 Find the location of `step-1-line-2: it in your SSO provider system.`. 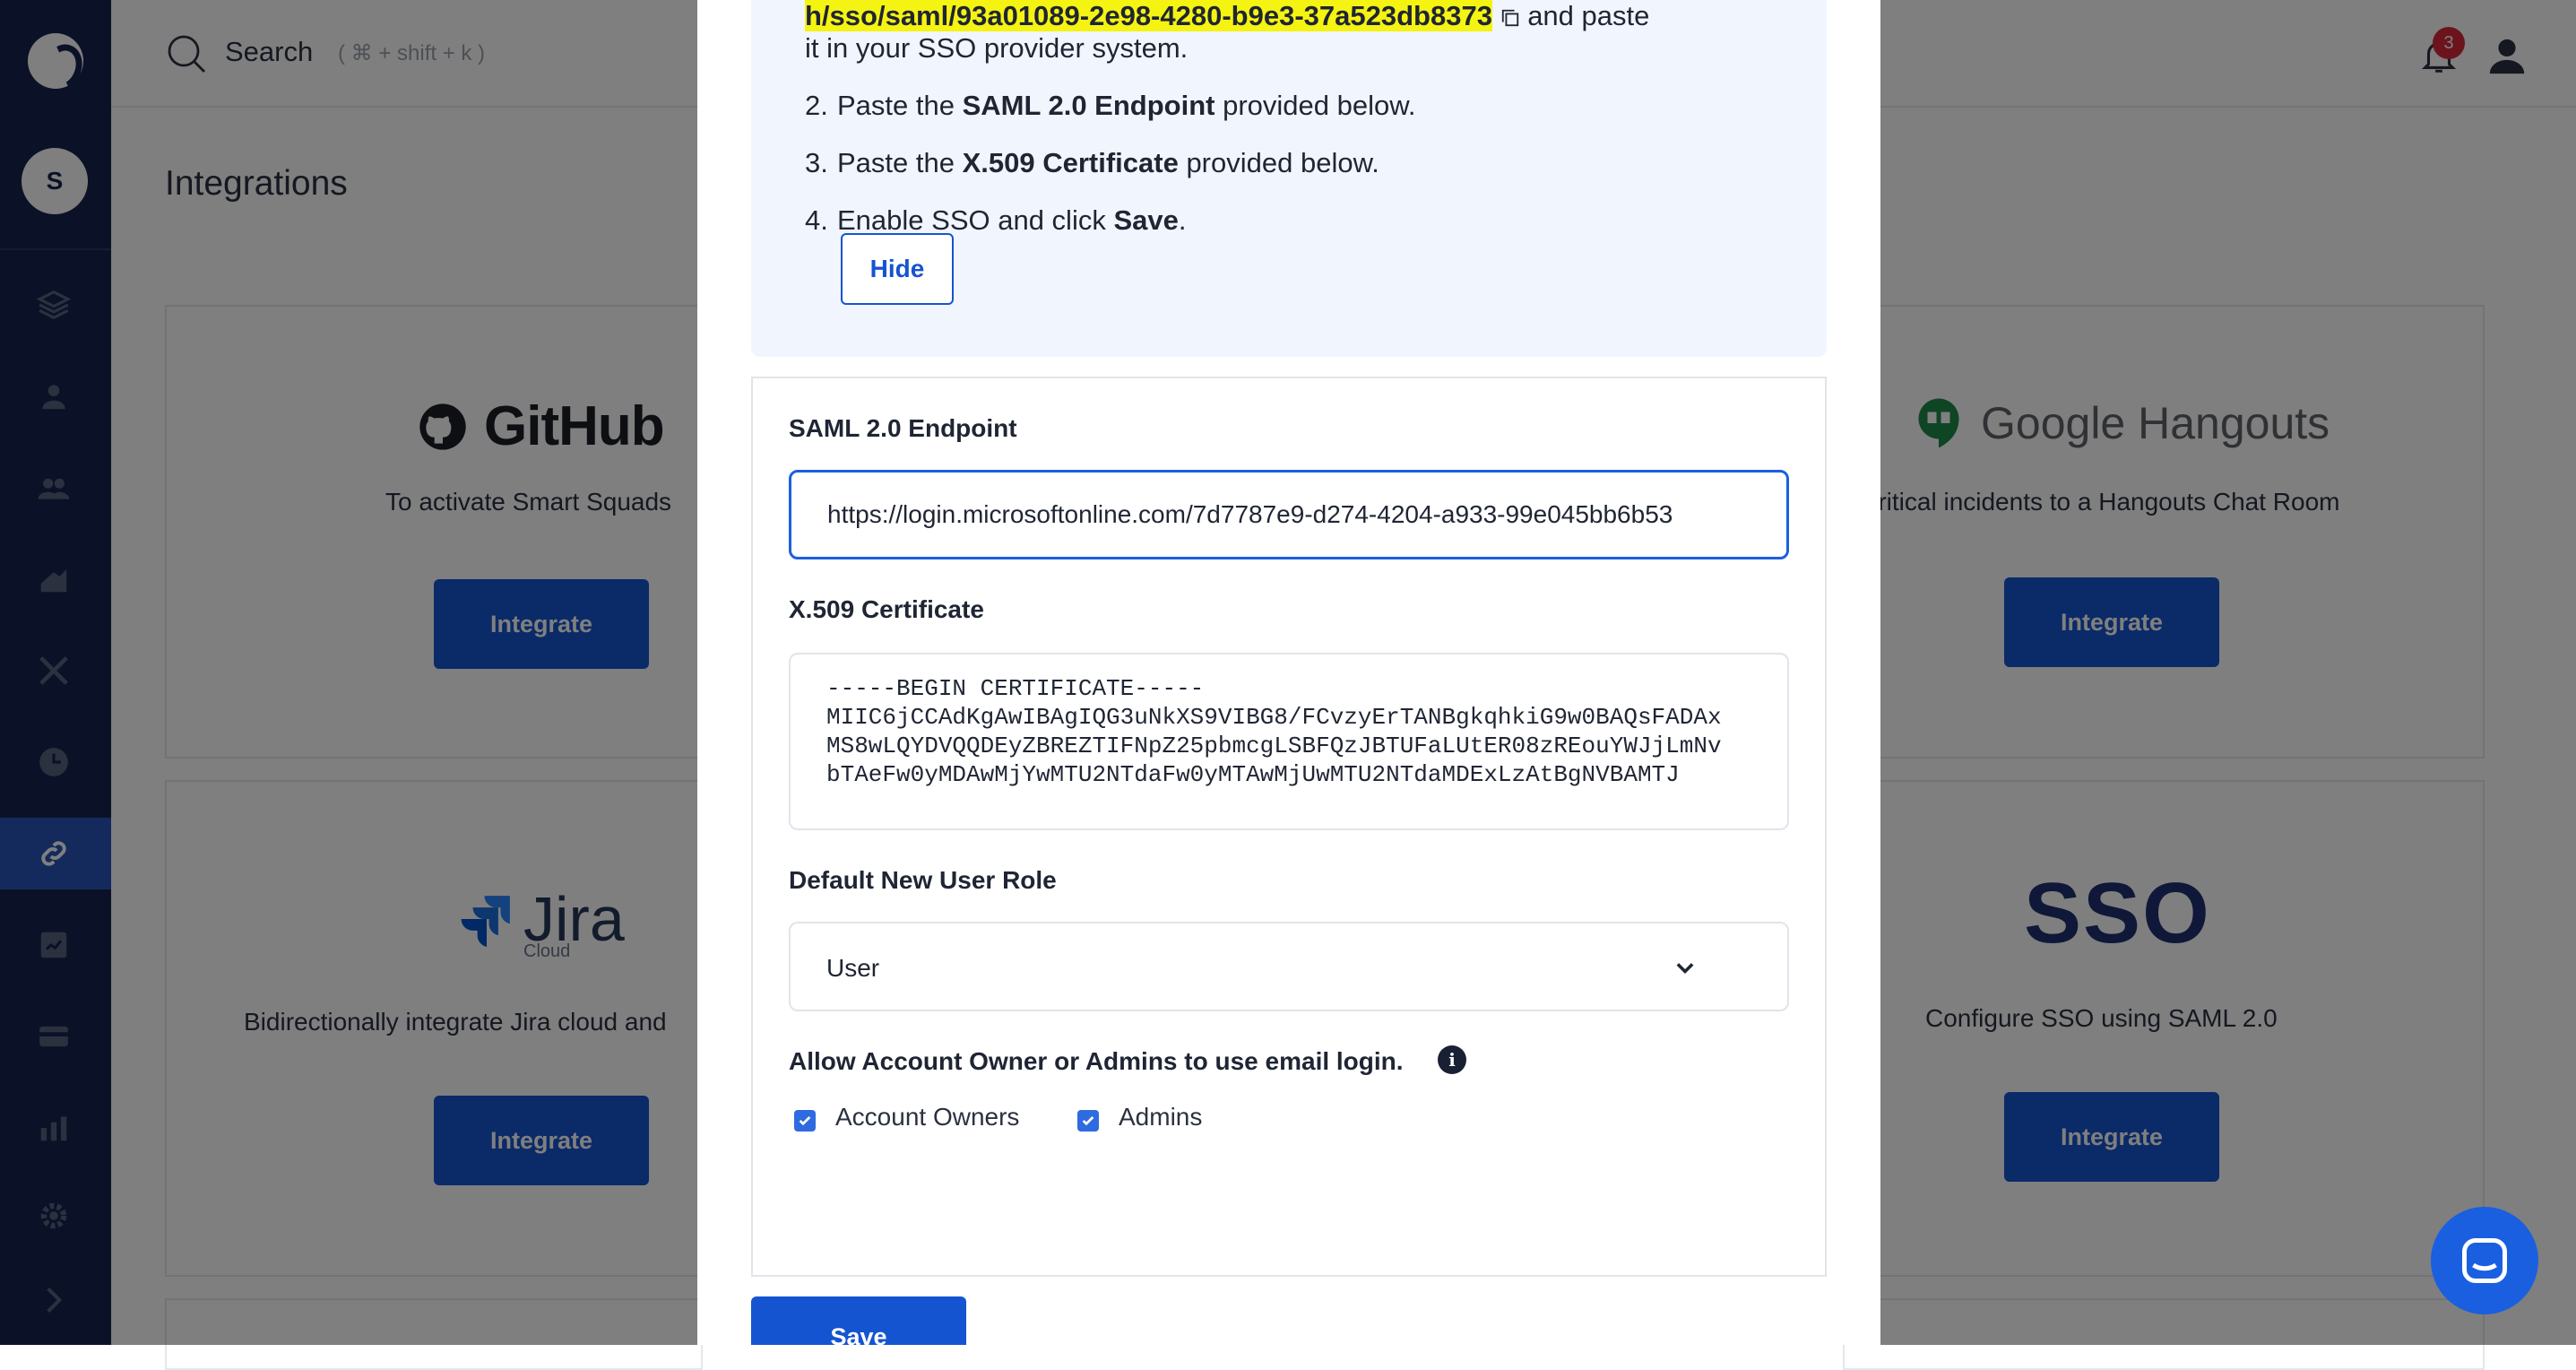

step-1-line-2: it in your SSO provider system. is located at coordinates (997, 48).